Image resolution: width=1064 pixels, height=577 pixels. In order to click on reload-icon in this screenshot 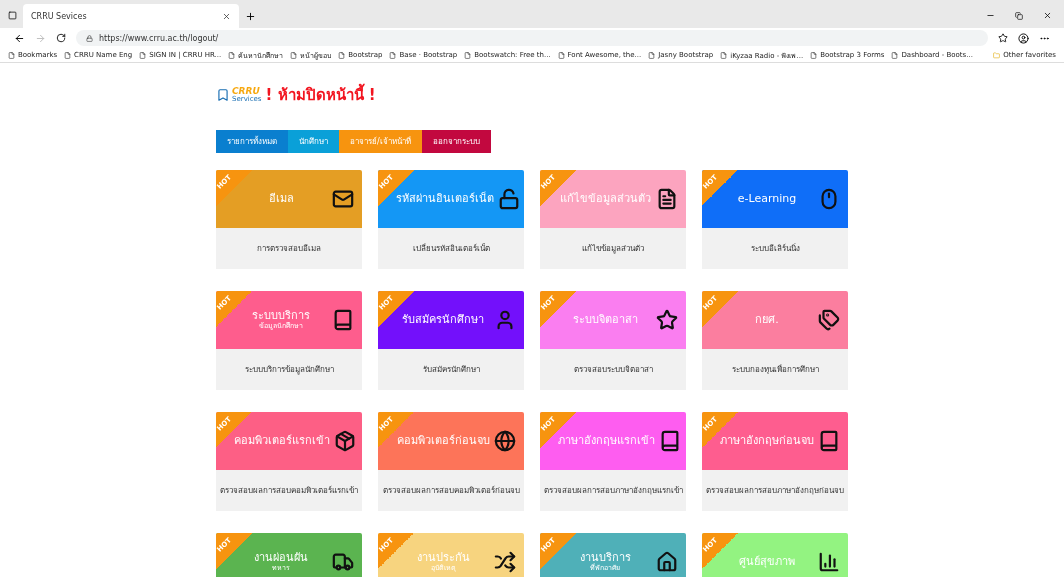, I will do `click(61, 38)`.